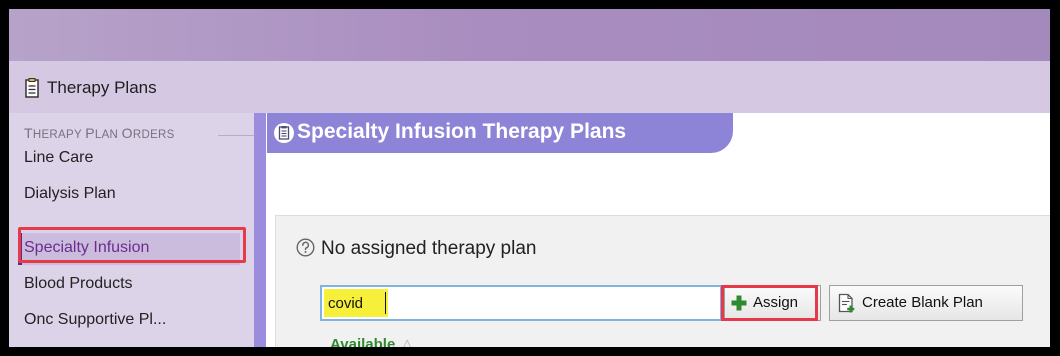  What do you see at coordinates (90, 133) in the screenshot?
I see `section-heading-initial: P` at bounding box center [90, 133].